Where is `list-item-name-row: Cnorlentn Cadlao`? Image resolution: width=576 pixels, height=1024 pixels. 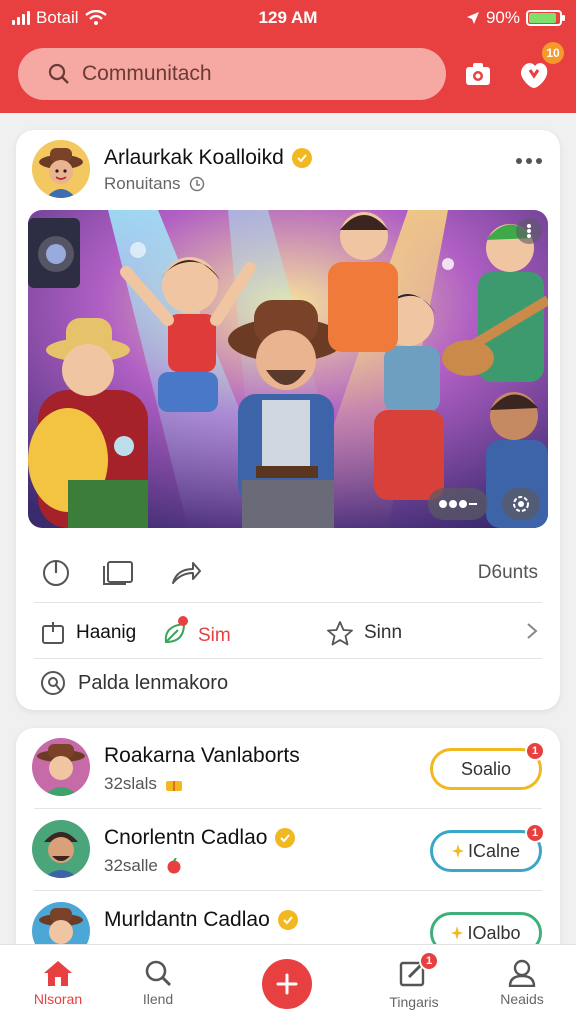 list-item-name-row: Cnorlentn Cadlao is located at coordinates (200, 838).